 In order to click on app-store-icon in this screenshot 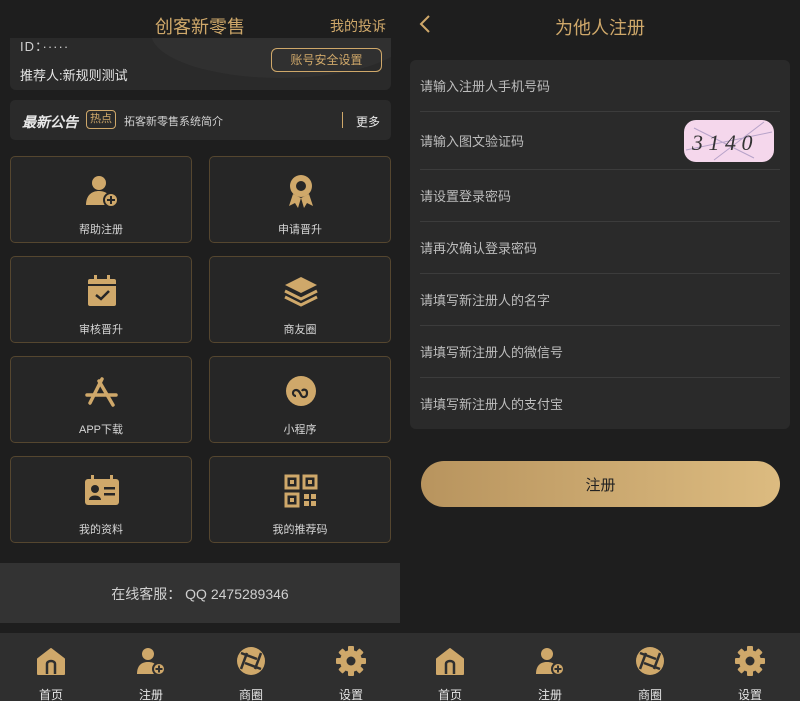, I will do `click(101, 392)`.